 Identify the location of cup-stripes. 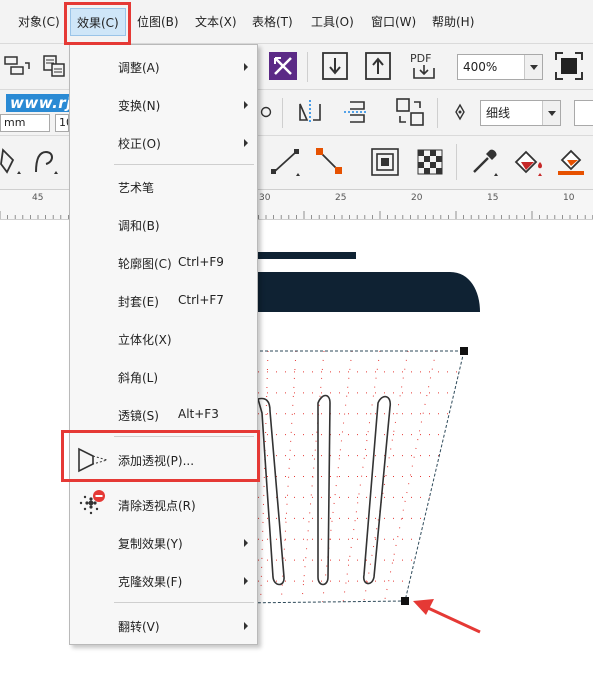
(324, 490).